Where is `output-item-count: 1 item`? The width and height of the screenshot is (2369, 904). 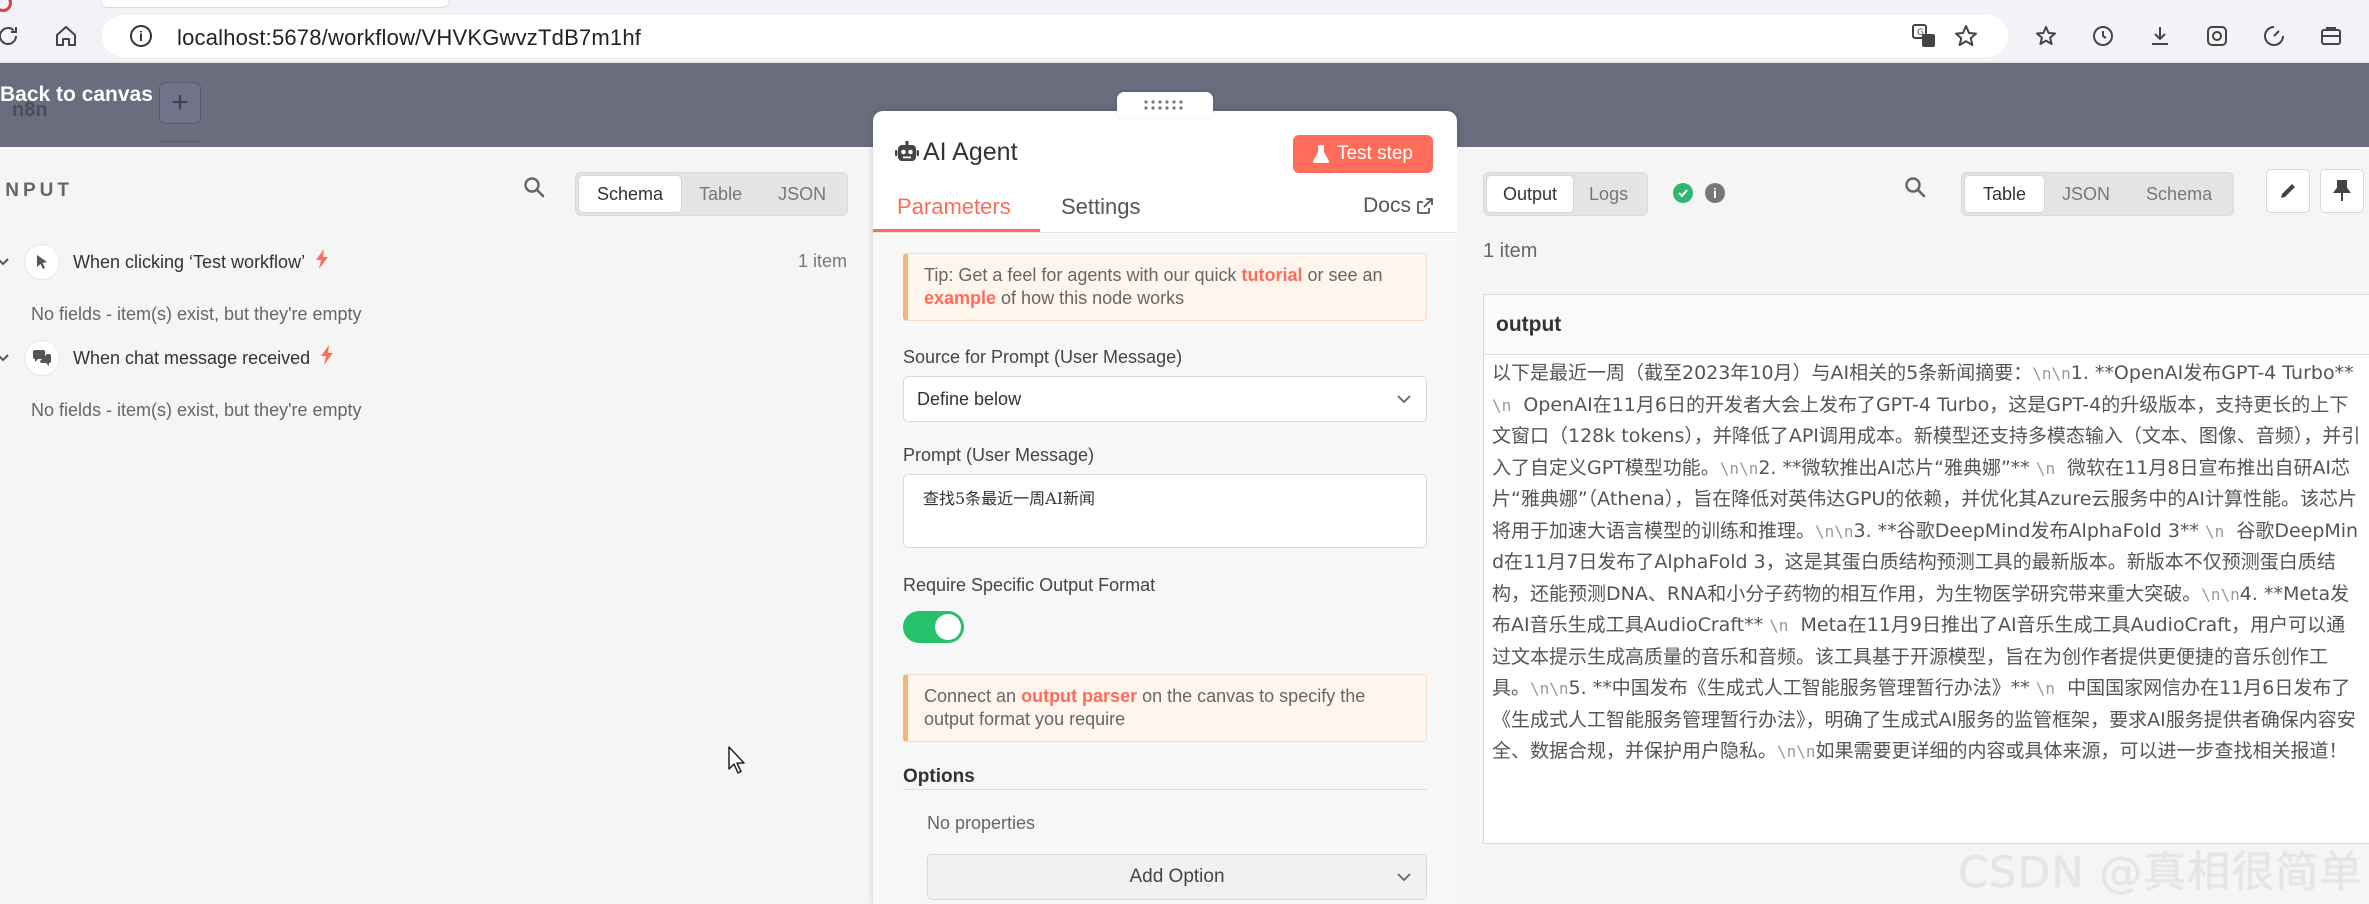
output-item-count: 1 item is located at coordinates (1510, 251).